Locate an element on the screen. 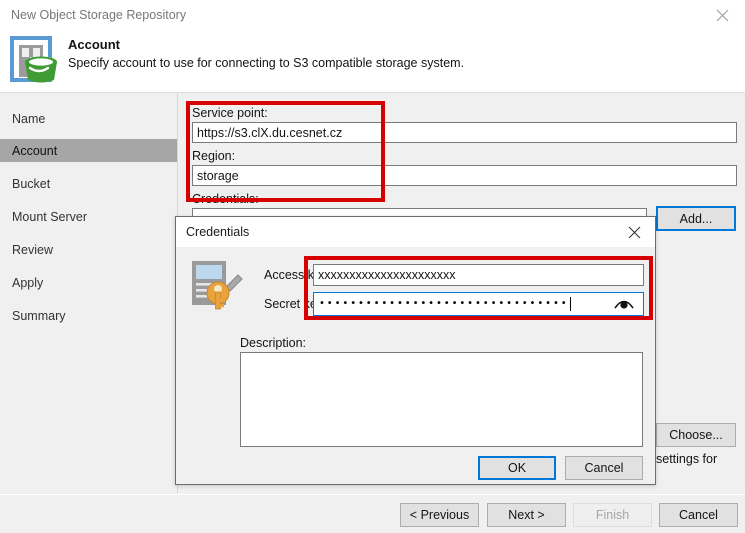 This screenshot has width=745, height=533. eye-icon is located at coordinates (624, 304).